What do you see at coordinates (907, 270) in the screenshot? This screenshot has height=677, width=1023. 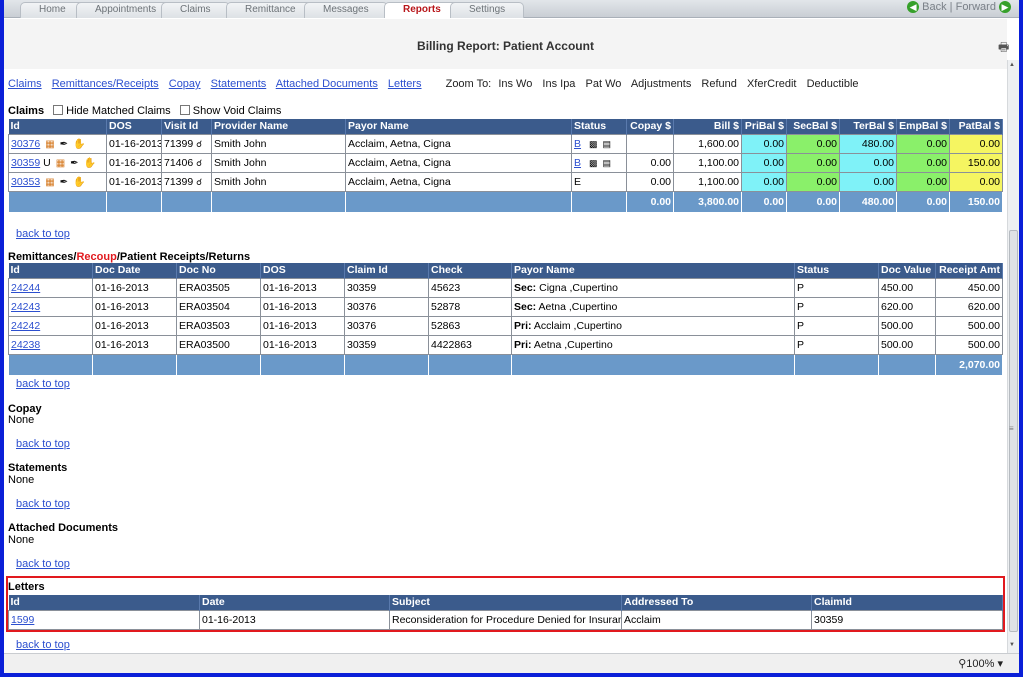 I see `col-doc-value: Doc Value` at bounding box center [907, 270].